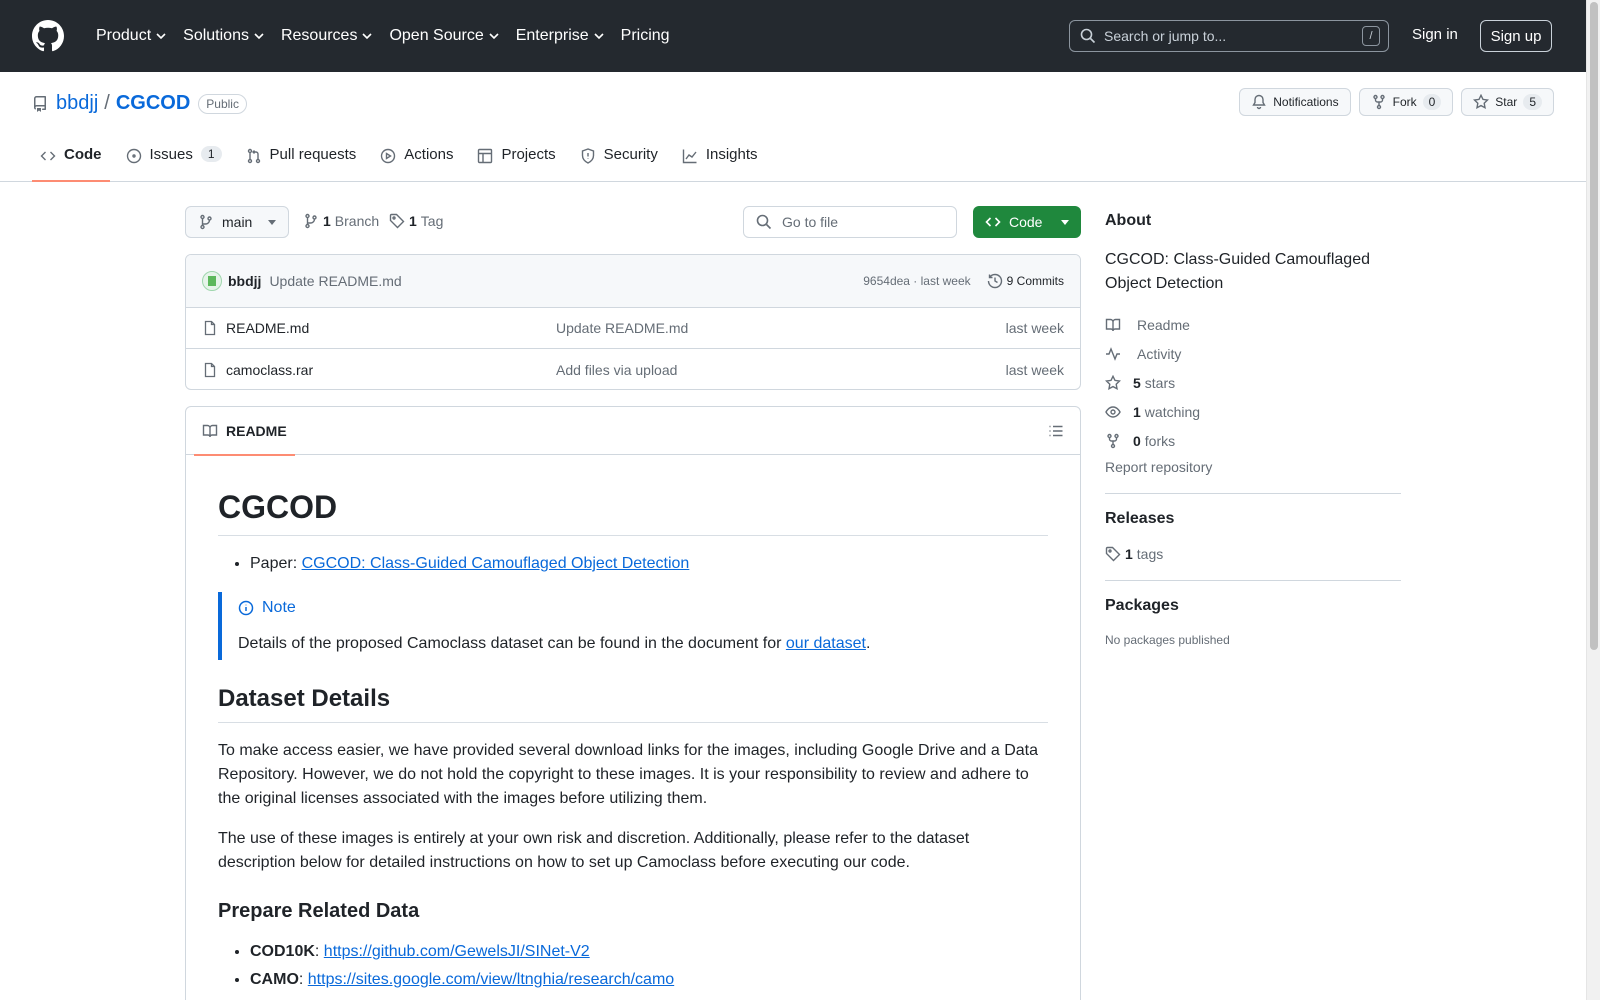 The image size is (1600, 1000). What do you see at coordinates (1253, 467) in the screenshot?
I see `report-repository-link: Report repository` at bounding box center [1253, 467].